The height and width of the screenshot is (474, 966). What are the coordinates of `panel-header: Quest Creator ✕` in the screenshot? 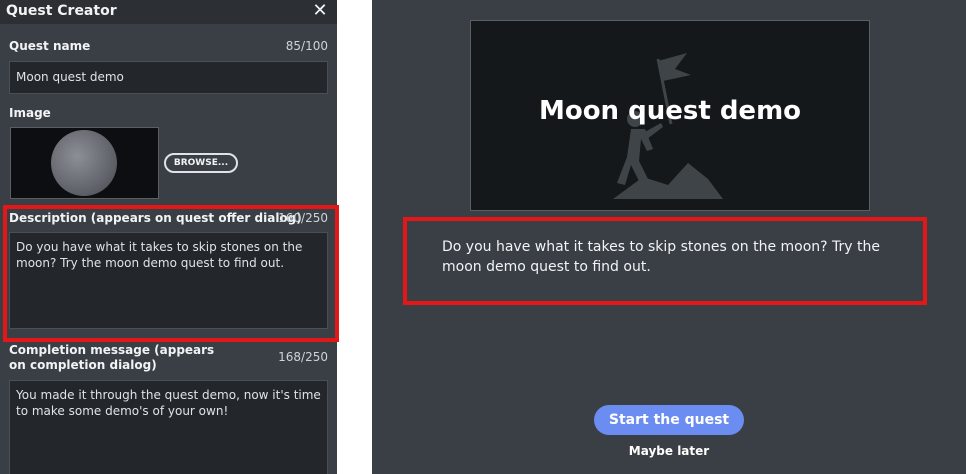 It's located at (168, 12).